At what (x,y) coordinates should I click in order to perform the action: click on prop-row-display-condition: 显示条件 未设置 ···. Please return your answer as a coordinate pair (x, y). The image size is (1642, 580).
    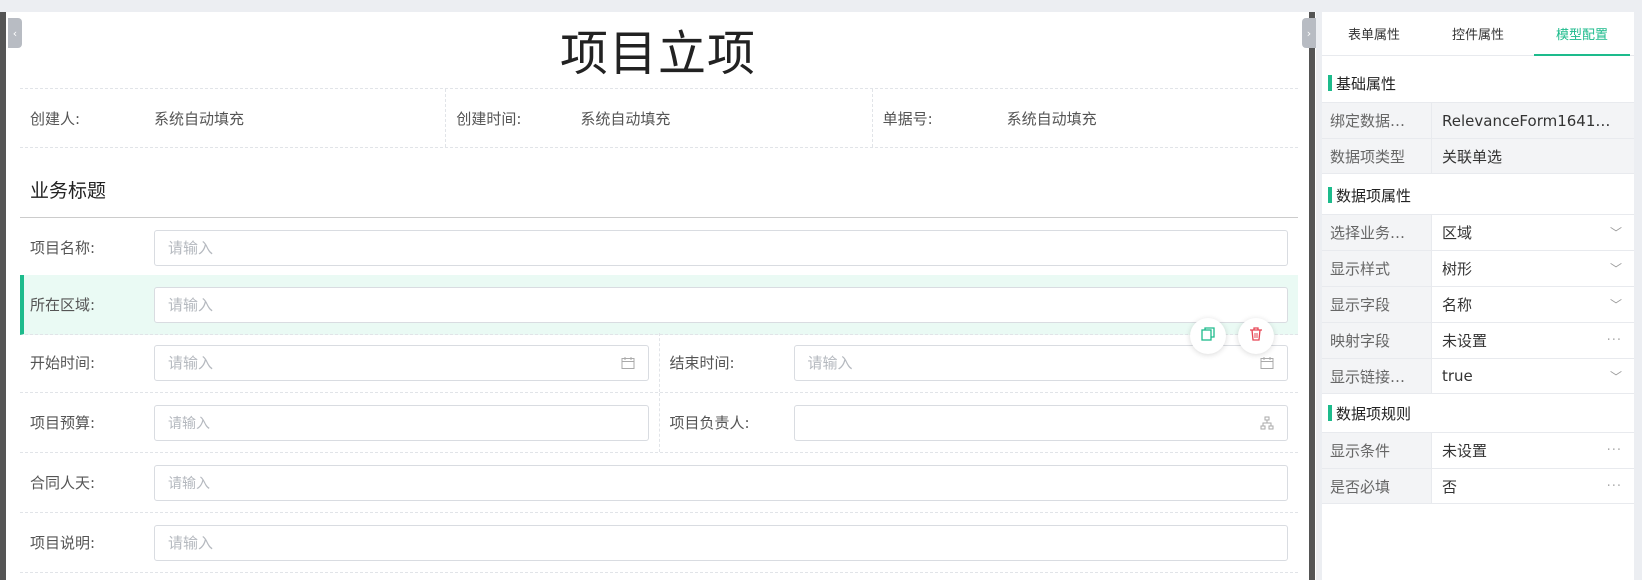
    Looking at the image, I should click on (1478, 450).